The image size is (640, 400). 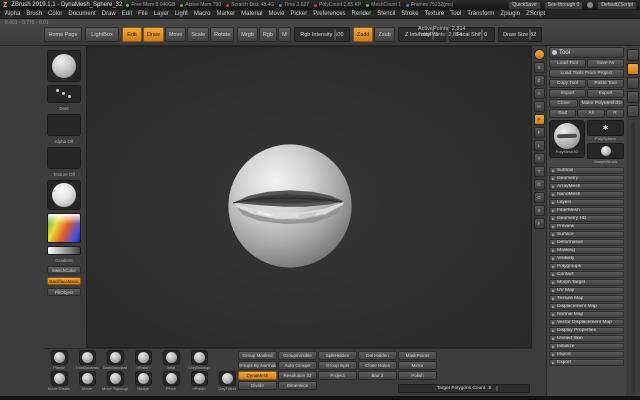 I want to click on section-preview: ▶ Preview, so click(x=586, y=226).